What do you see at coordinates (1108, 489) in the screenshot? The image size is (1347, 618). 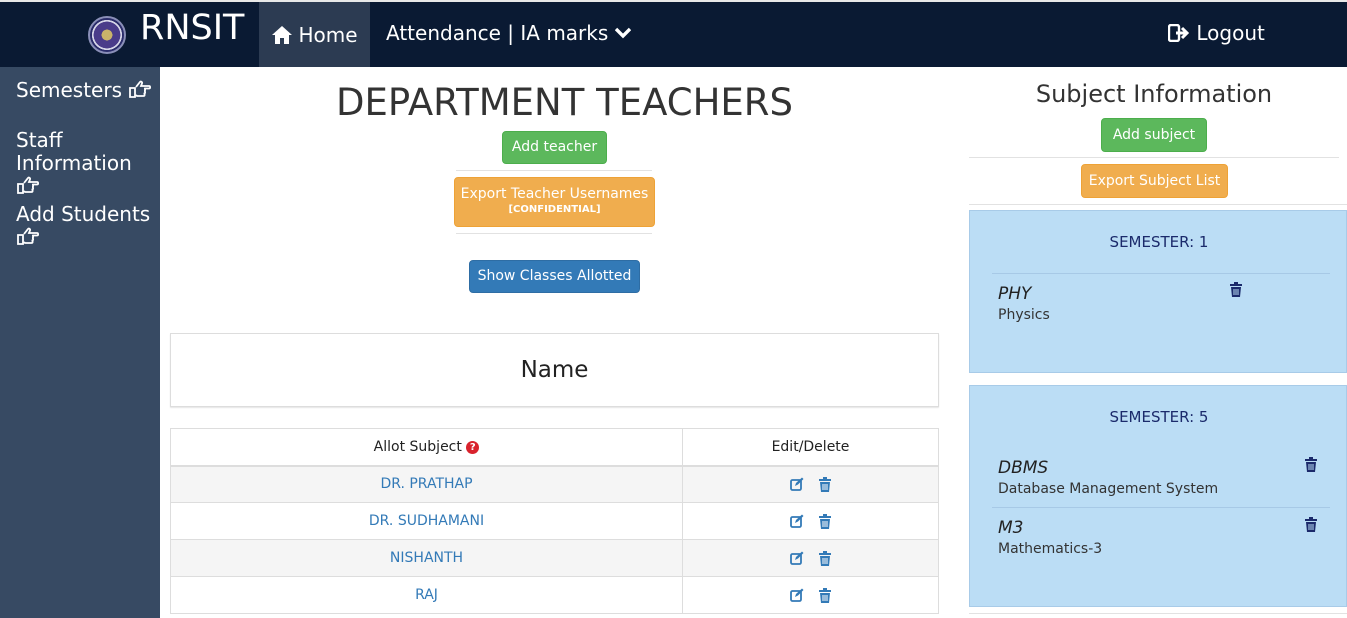 I see `subject-name: Database Management System` at bounding box center [1108, 489].